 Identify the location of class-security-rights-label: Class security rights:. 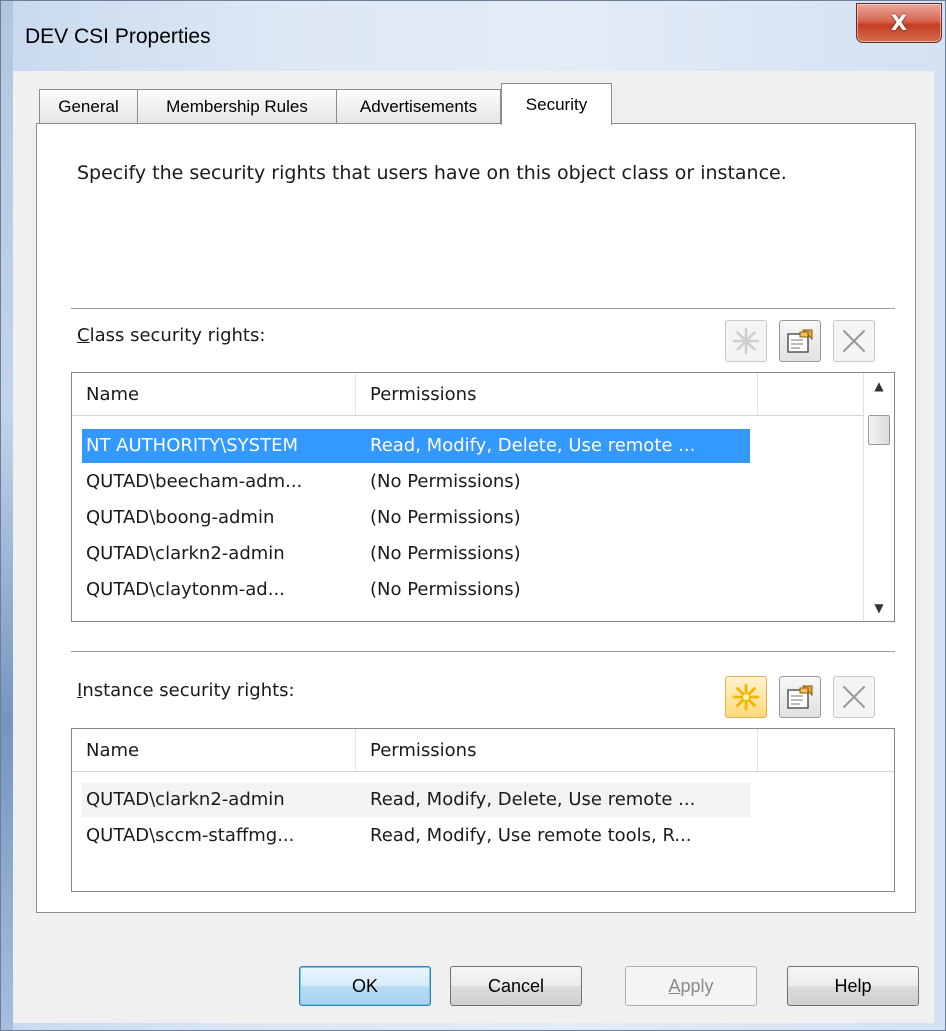
(171, 335).